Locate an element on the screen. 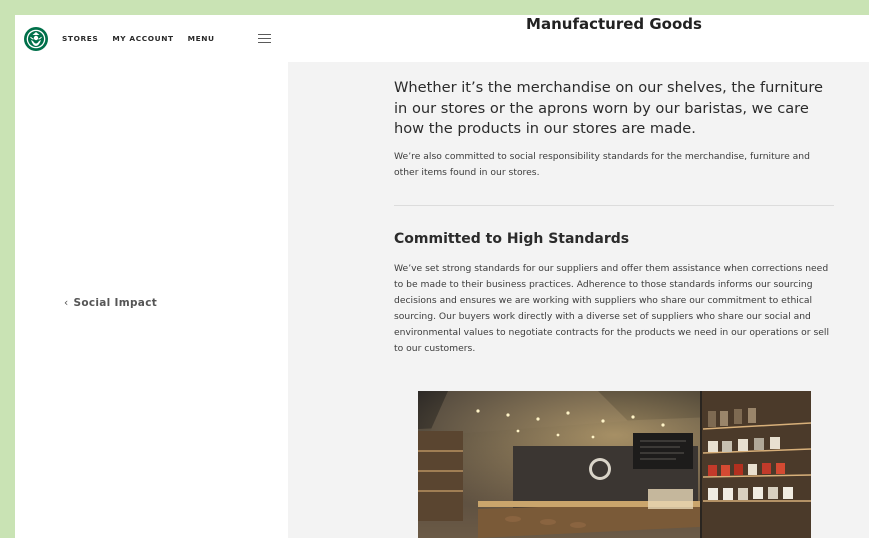  store-interior-illustration is located at coordinates (614, 464).